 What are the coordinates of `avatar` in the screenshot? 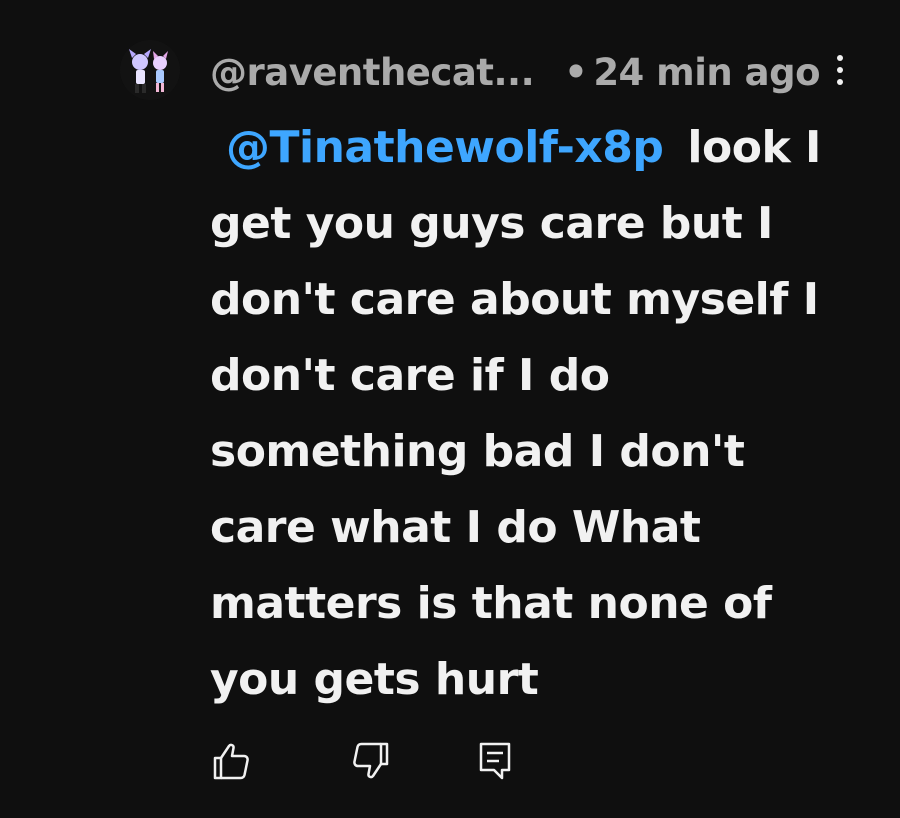 It's located at (150, 70).